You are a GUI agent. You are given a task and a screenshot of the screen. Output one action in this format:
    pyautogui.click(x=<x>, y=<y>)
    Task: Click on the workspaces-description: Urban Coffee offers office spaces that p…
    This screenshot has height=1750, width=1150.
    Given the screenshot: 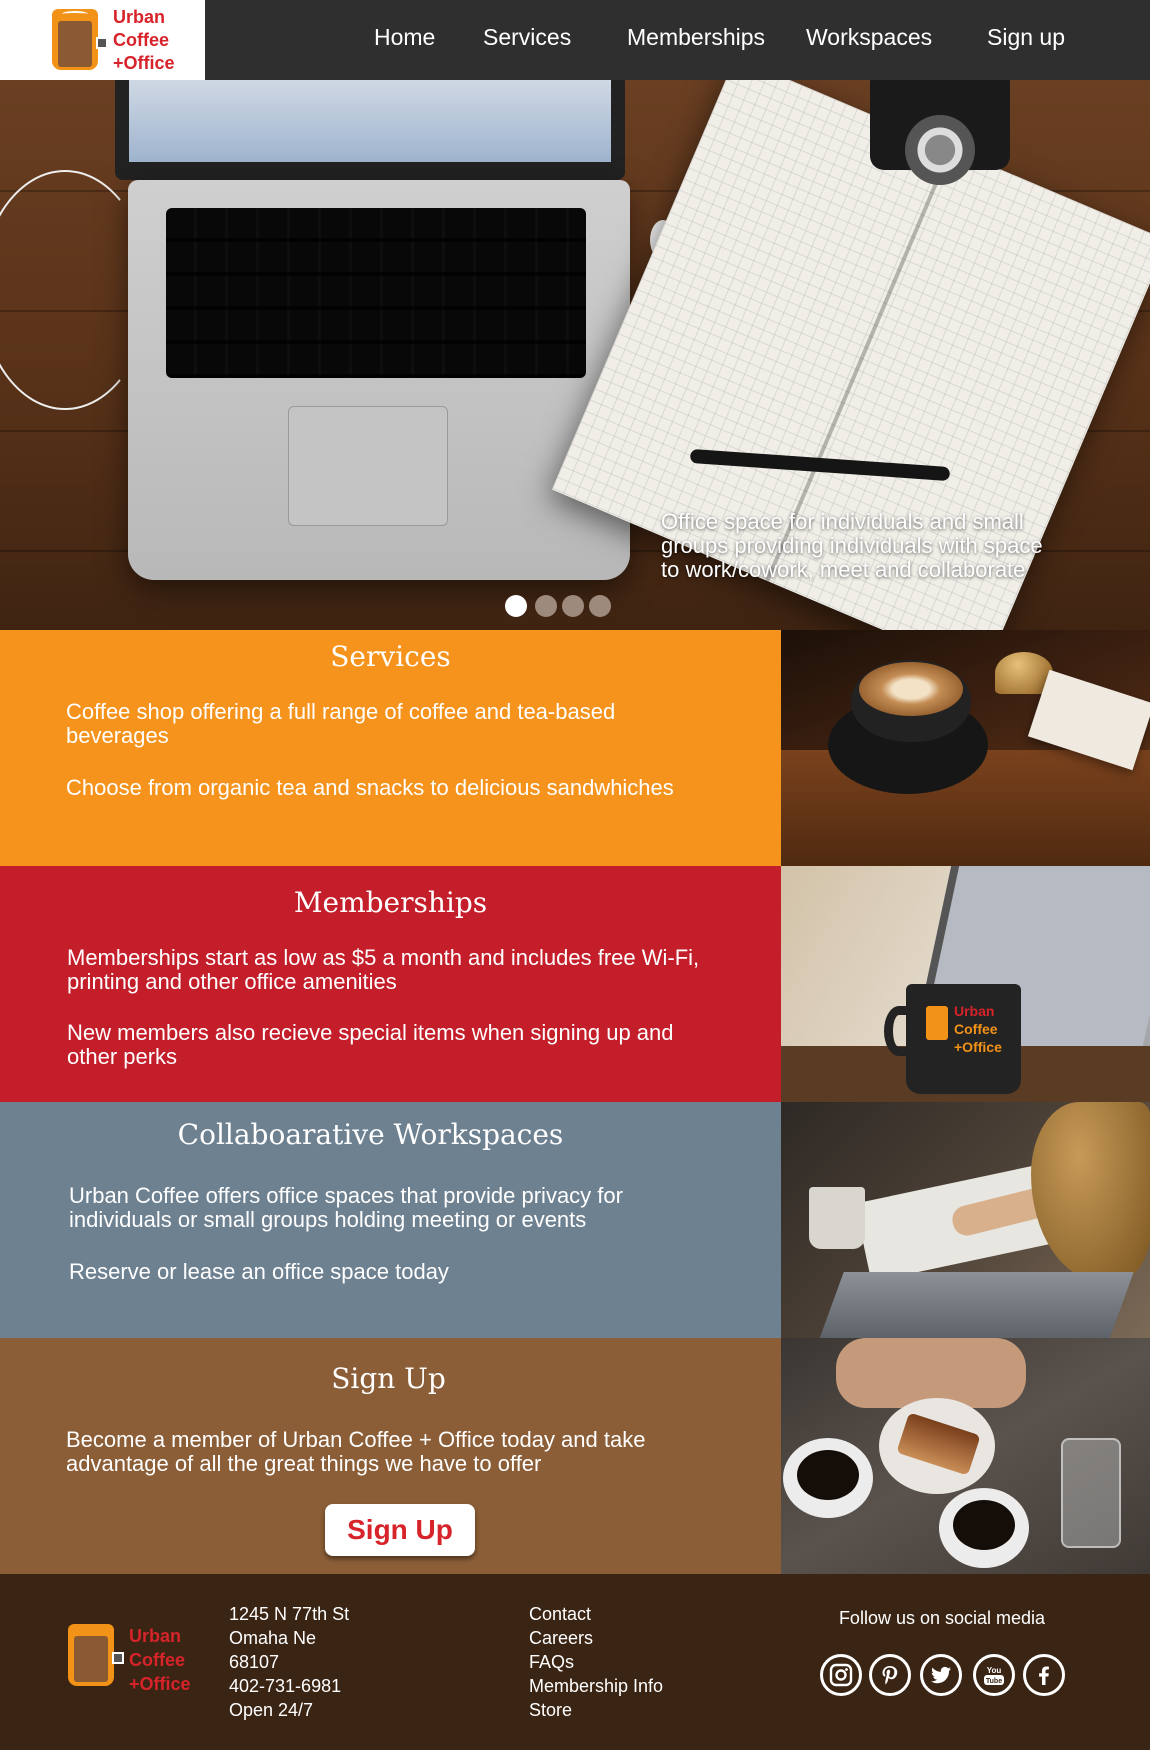 What is the action you would take?
    pyautogui.click(x=346, y=1207)
    